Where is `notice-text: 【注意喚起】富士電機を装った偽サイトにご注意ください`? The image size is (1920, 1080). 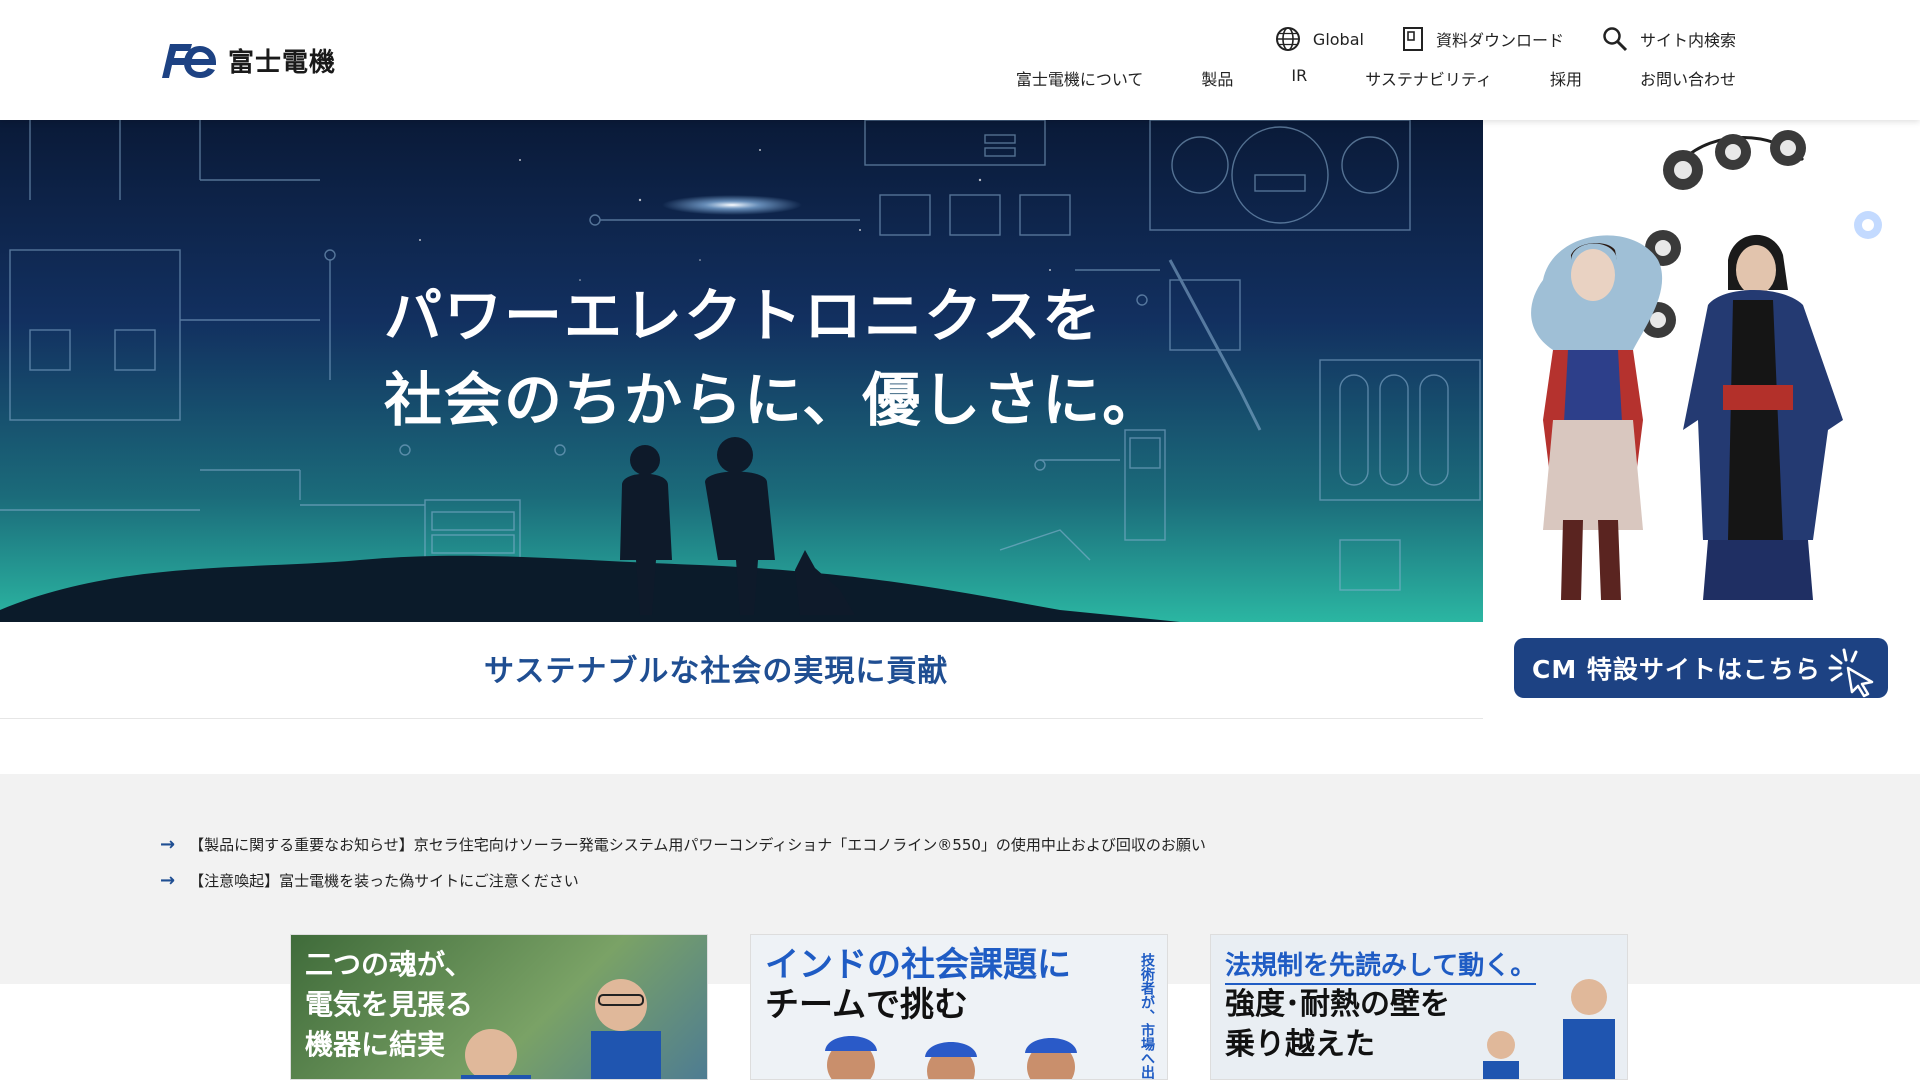
notice-text: 【注意喚起】富士電機を装った偽サイトにご注意ください is located at coordinates (384, 881).